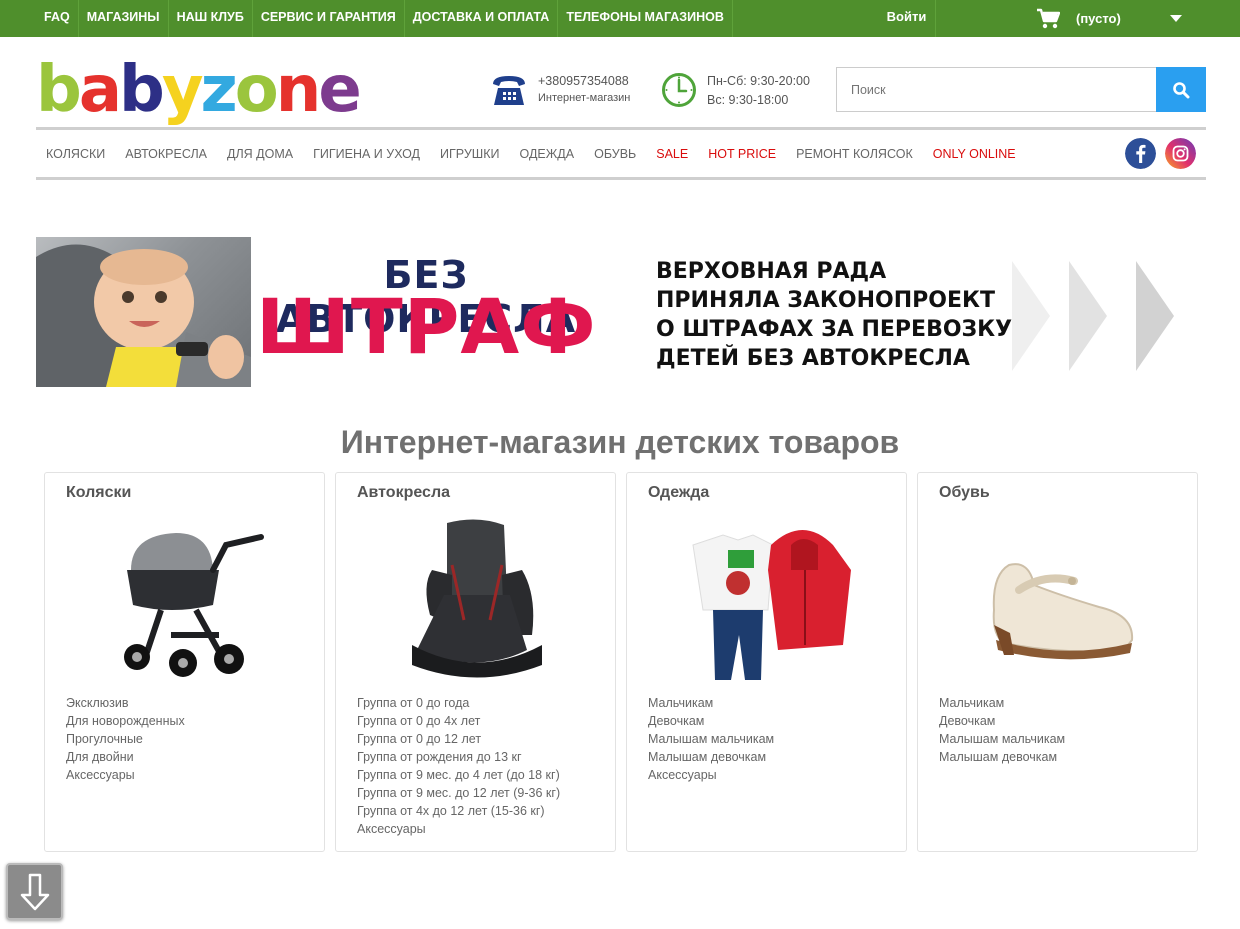 This screenshot has width=1240, height=929. What do you see at coordinates (964, 493) in the screenshot?
I see `category-title: Обувь` at bounding box center [964, 493].